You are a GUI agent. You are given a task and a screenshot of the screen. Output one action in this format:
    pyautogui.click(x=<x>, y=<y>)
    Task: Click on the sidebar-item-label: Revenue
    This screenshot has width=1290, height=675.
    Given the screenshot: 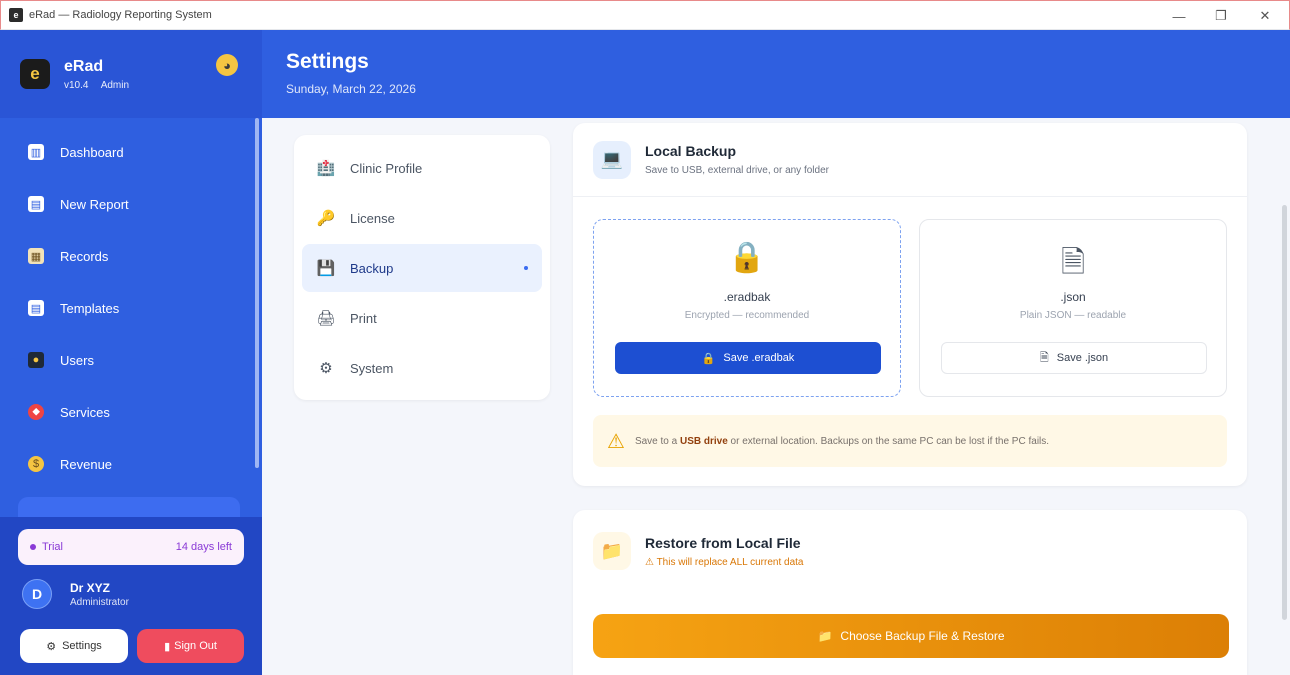 What is the action you would take?
    pyautogui.click(x=86, y=464)
    